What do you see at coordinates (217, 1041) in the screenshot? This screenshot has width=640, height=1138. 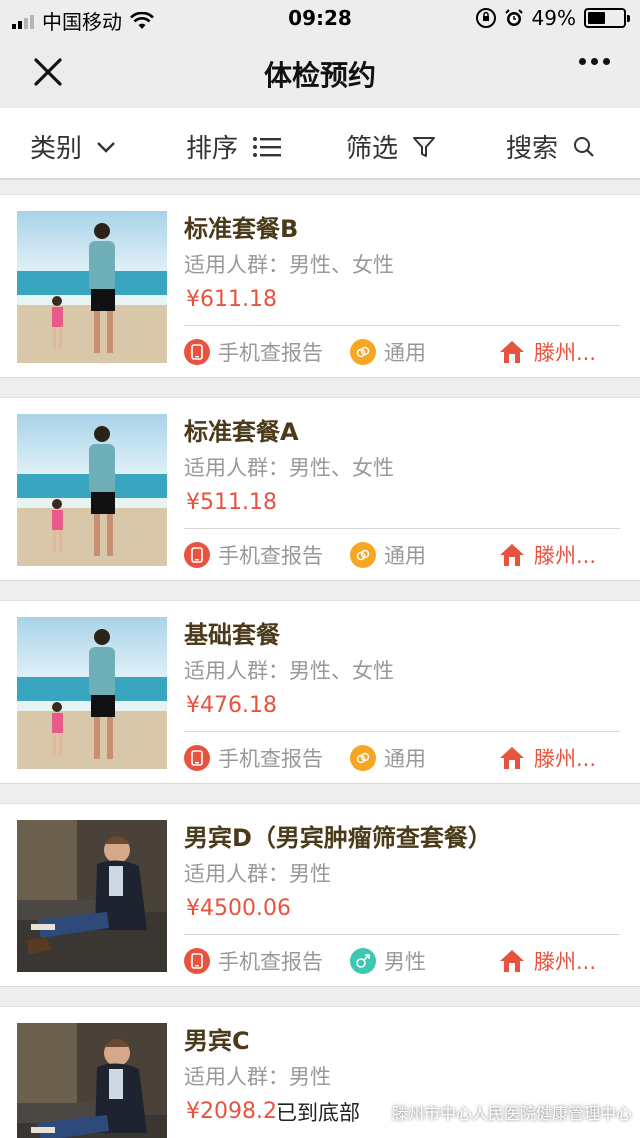 I see `package-title: 男宾C` at bounding box center [217, 1041].